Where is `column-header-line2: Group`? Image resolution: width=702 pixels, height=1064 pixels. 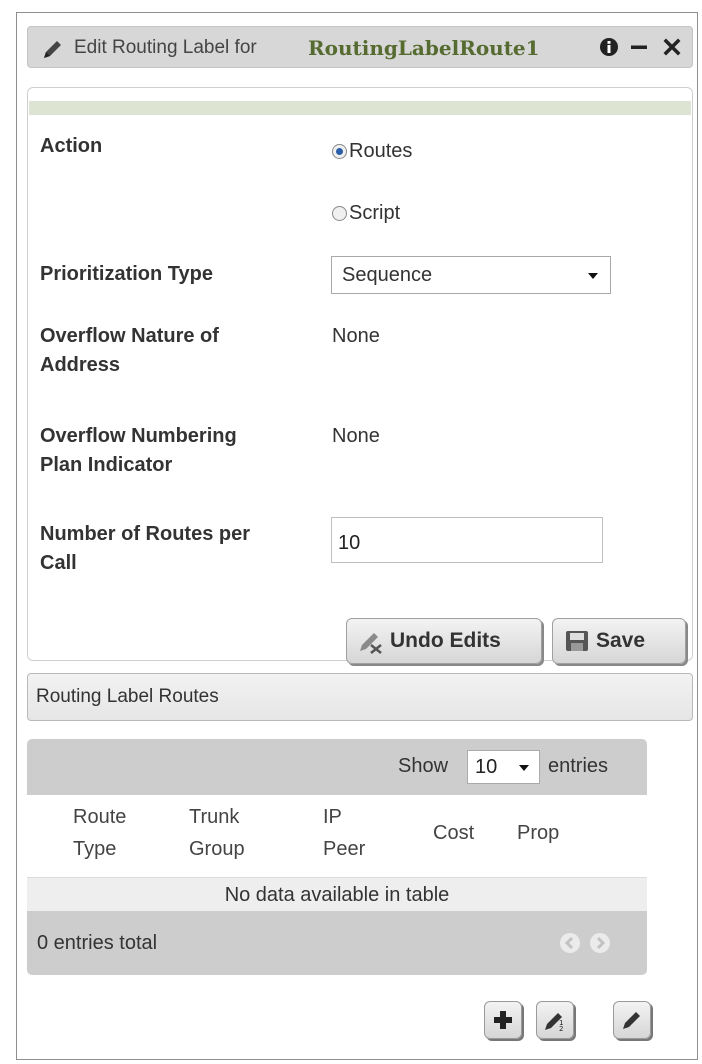
column-header-line2: Group is located at coordinates (217, 849).